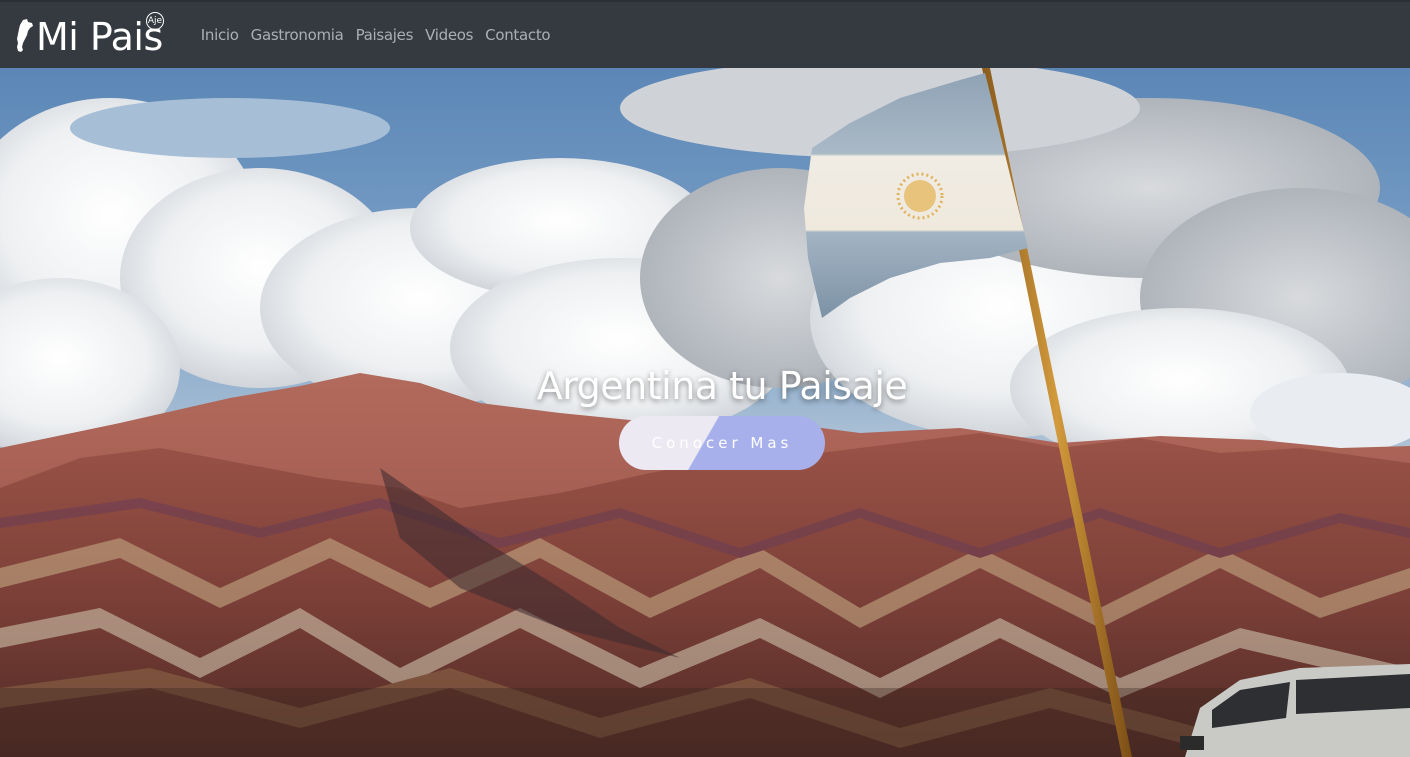  I want to click on brand-logo-link: Mi Pais Aje, so click(89, 35).